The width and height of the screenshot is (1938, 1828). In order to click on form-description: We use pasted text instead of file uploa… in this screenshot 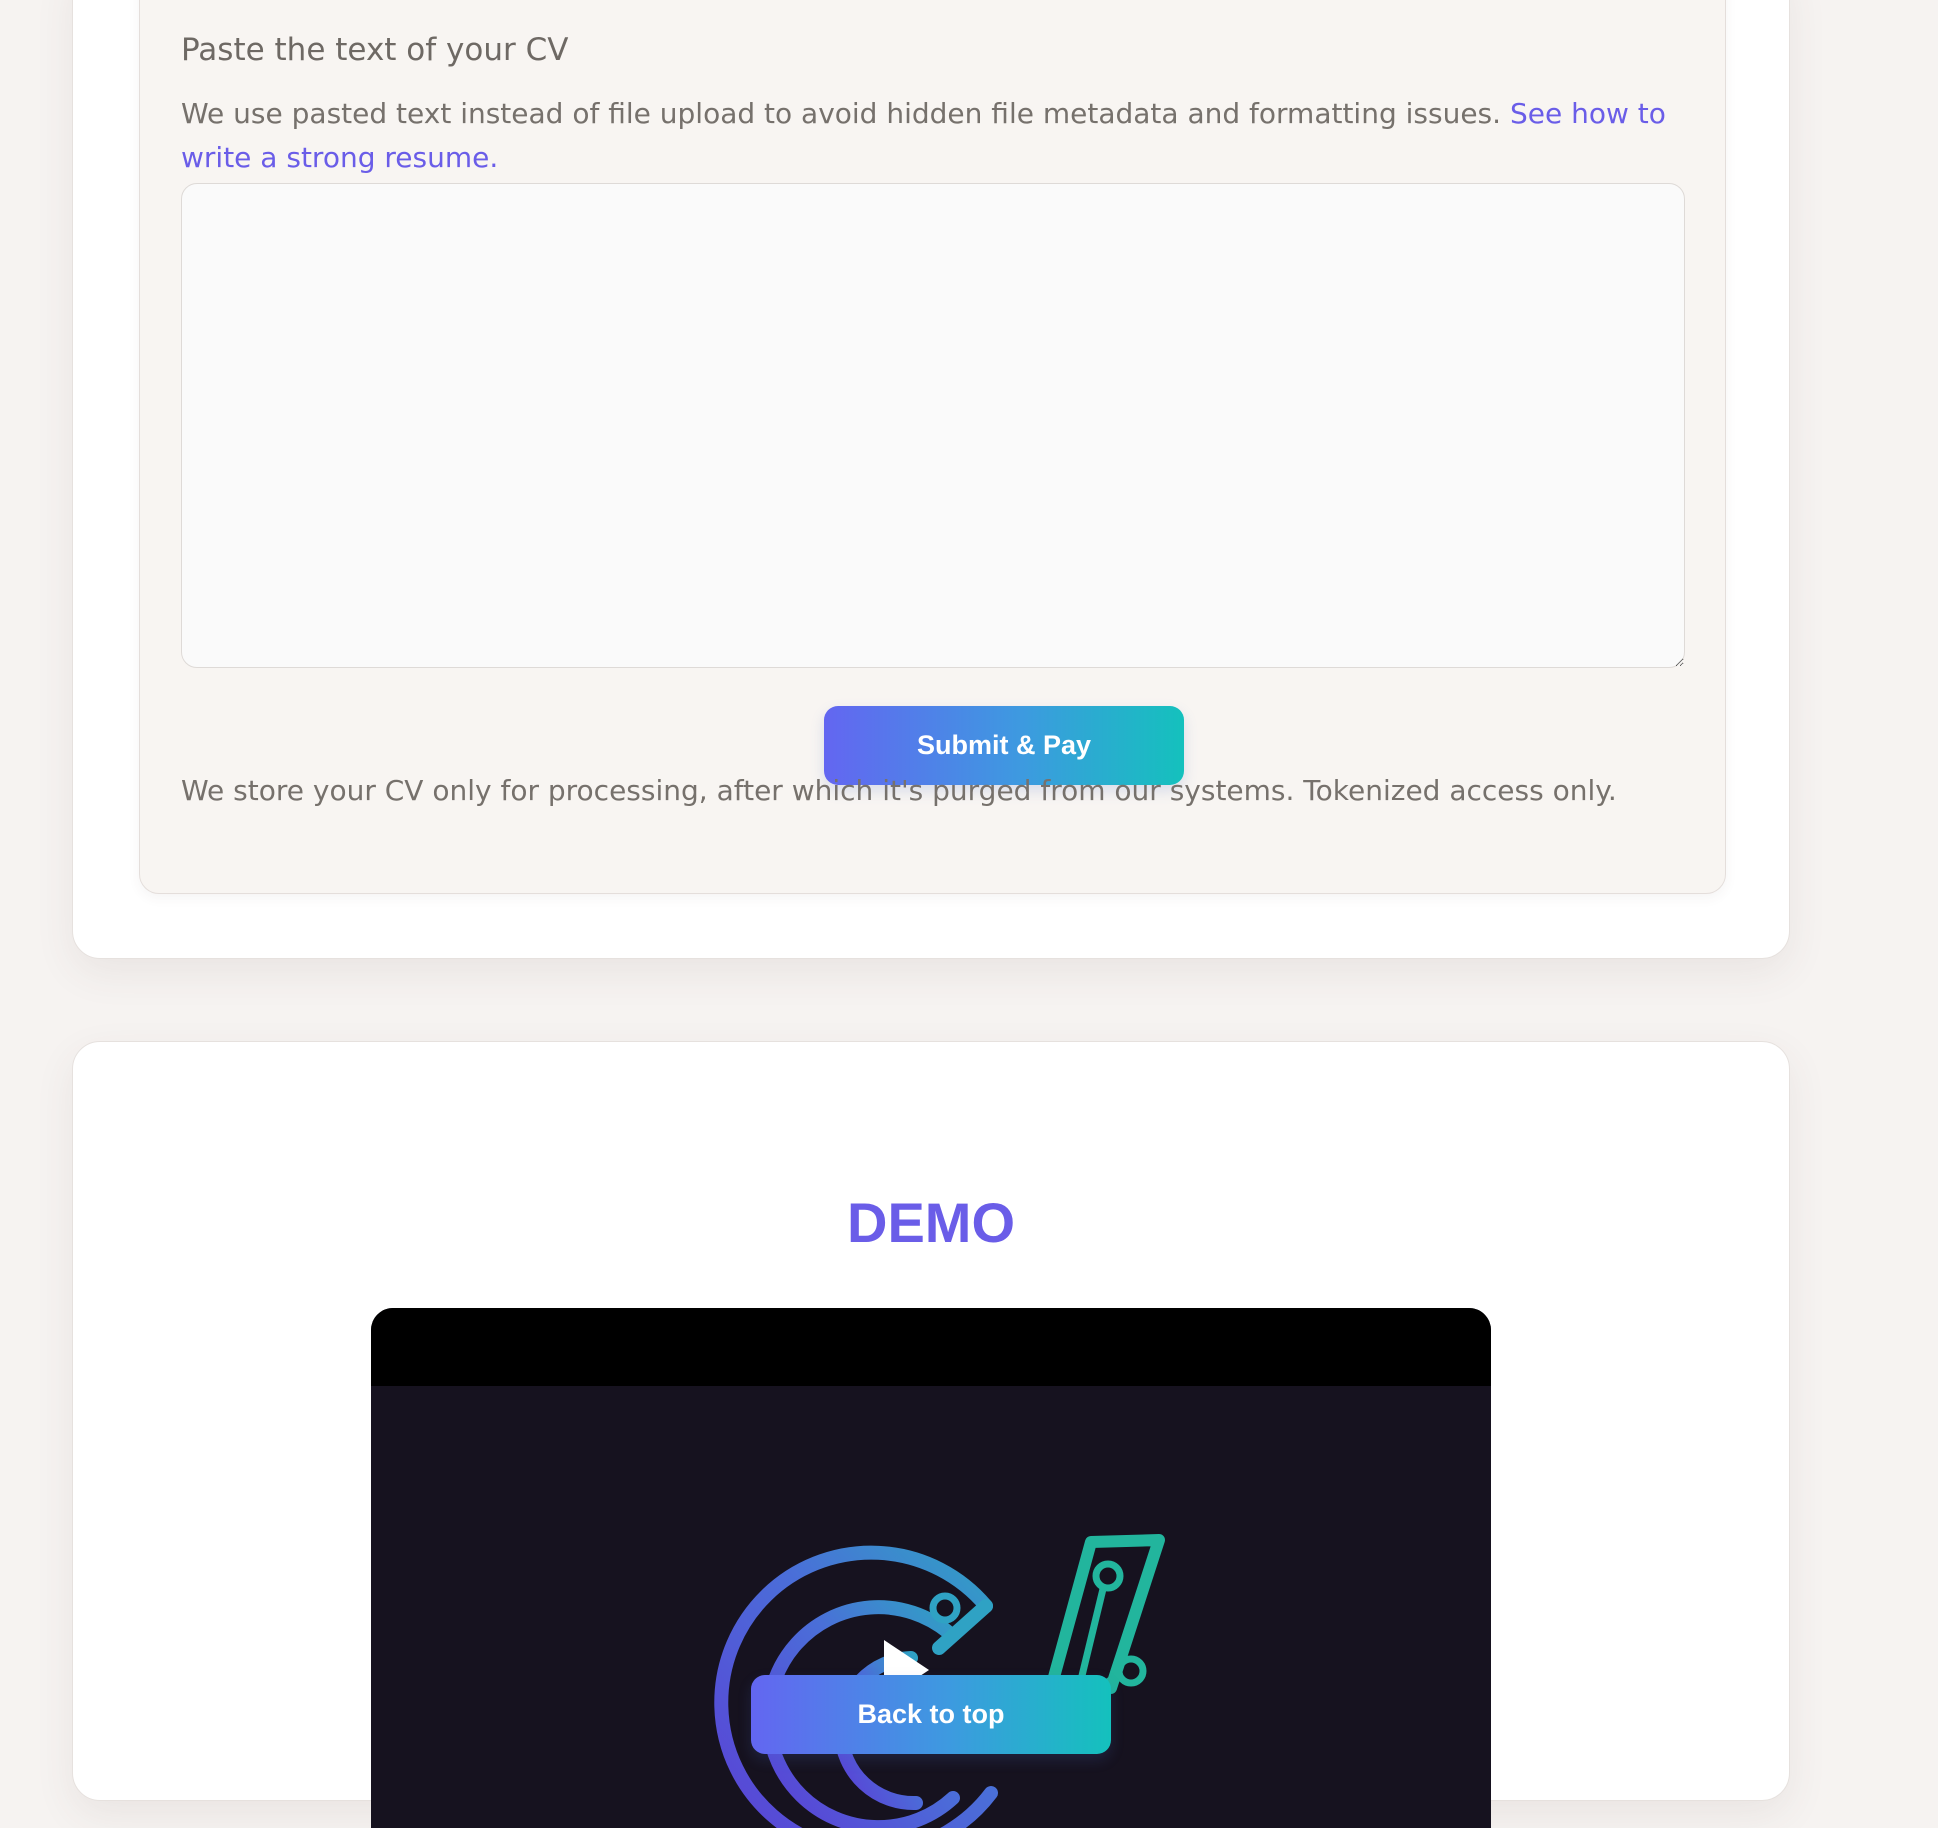, I will do `click(941, 136)`.